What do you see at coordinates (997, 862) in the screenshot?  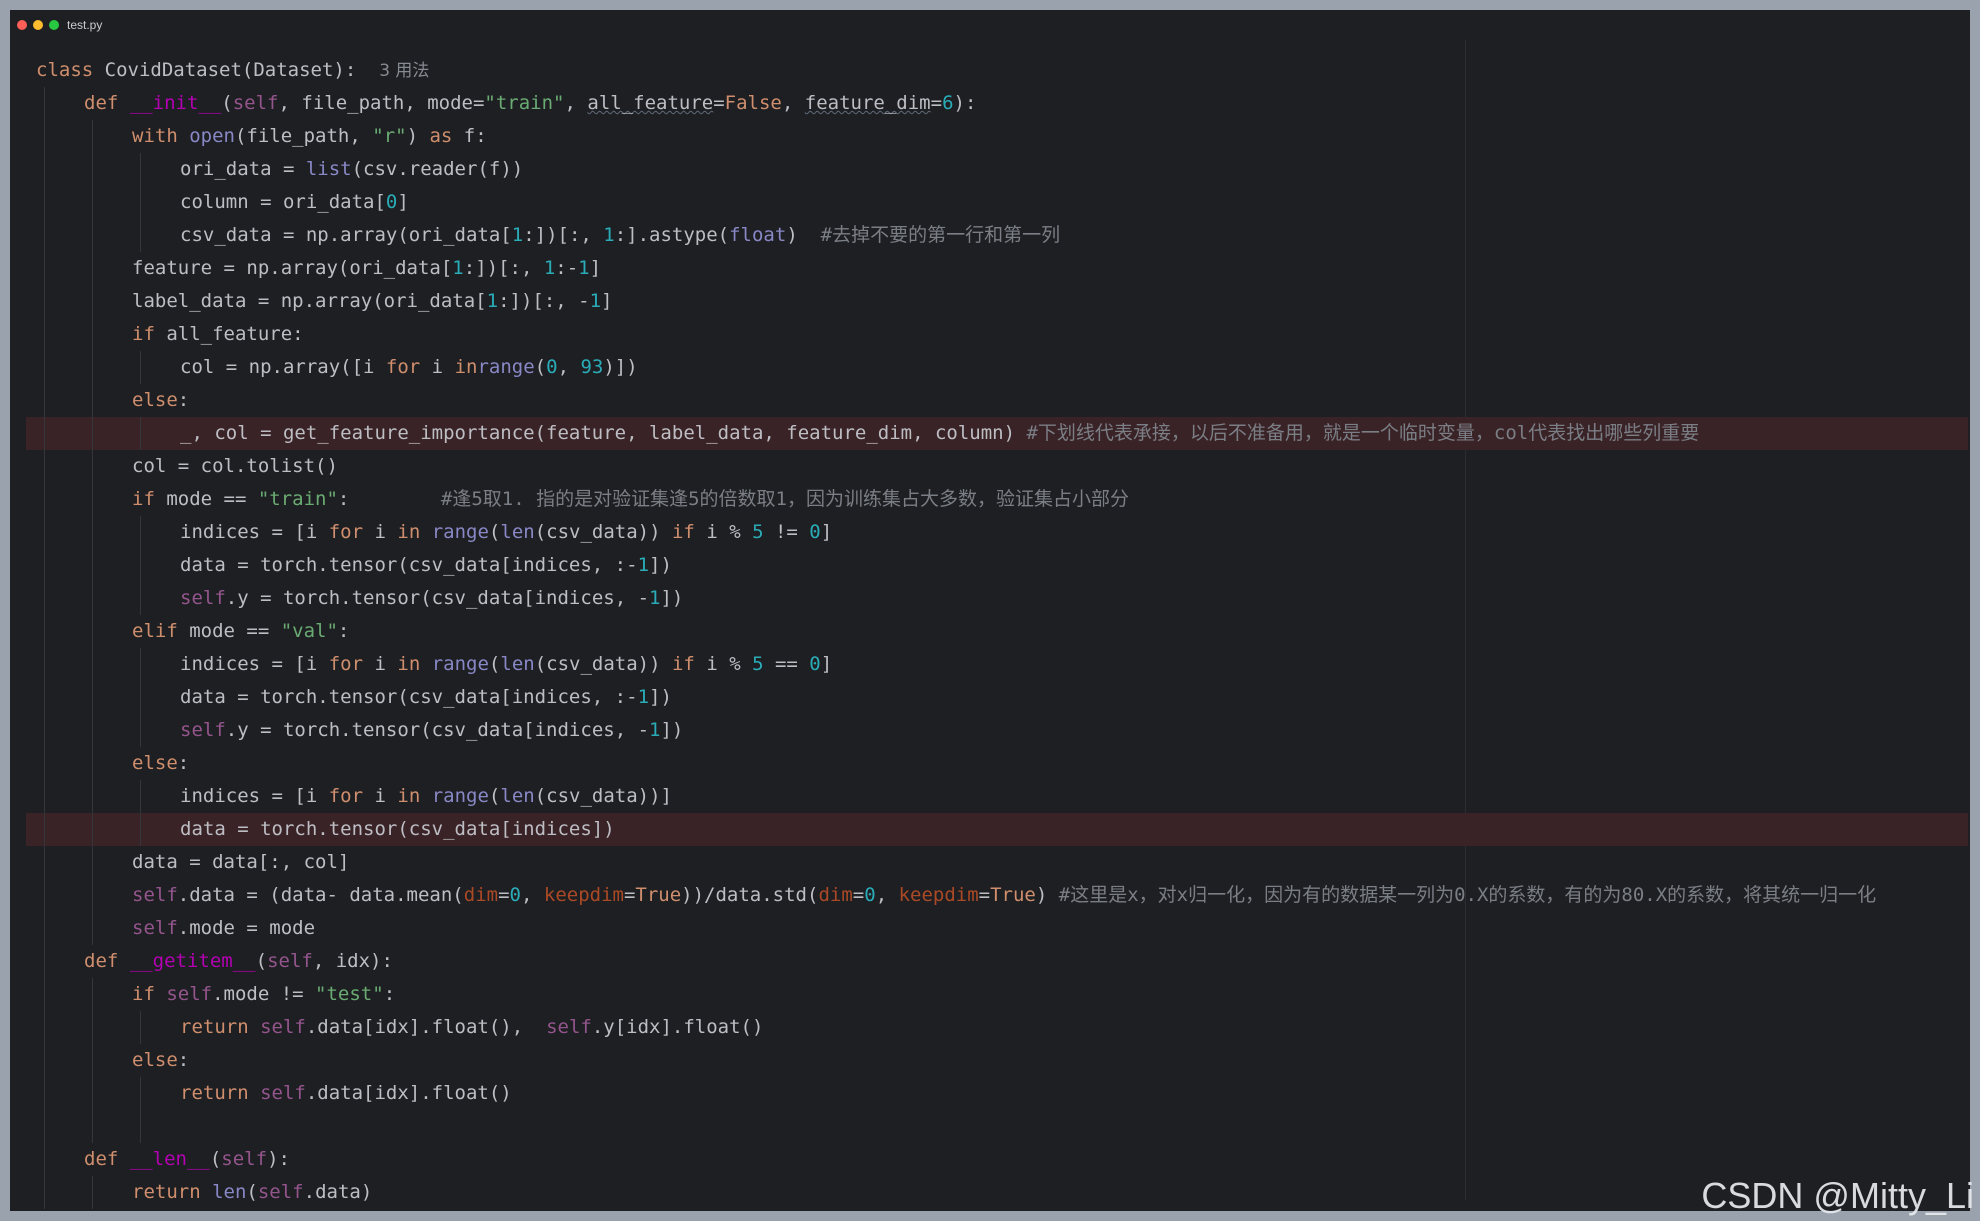 I see `code-line: data = data[:, col]` at bounding box center [997, 862].